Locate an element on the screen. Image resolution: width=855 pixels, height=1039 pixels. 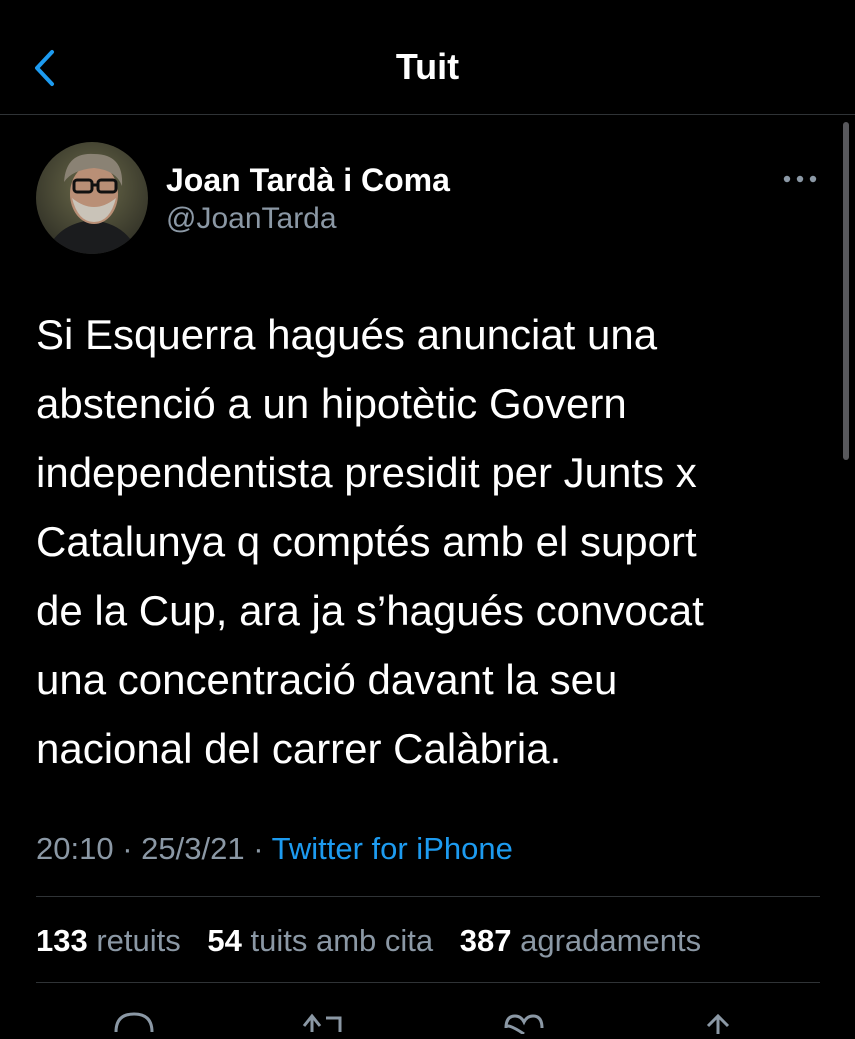
retweet-button is located at coordinates (326, 1019).